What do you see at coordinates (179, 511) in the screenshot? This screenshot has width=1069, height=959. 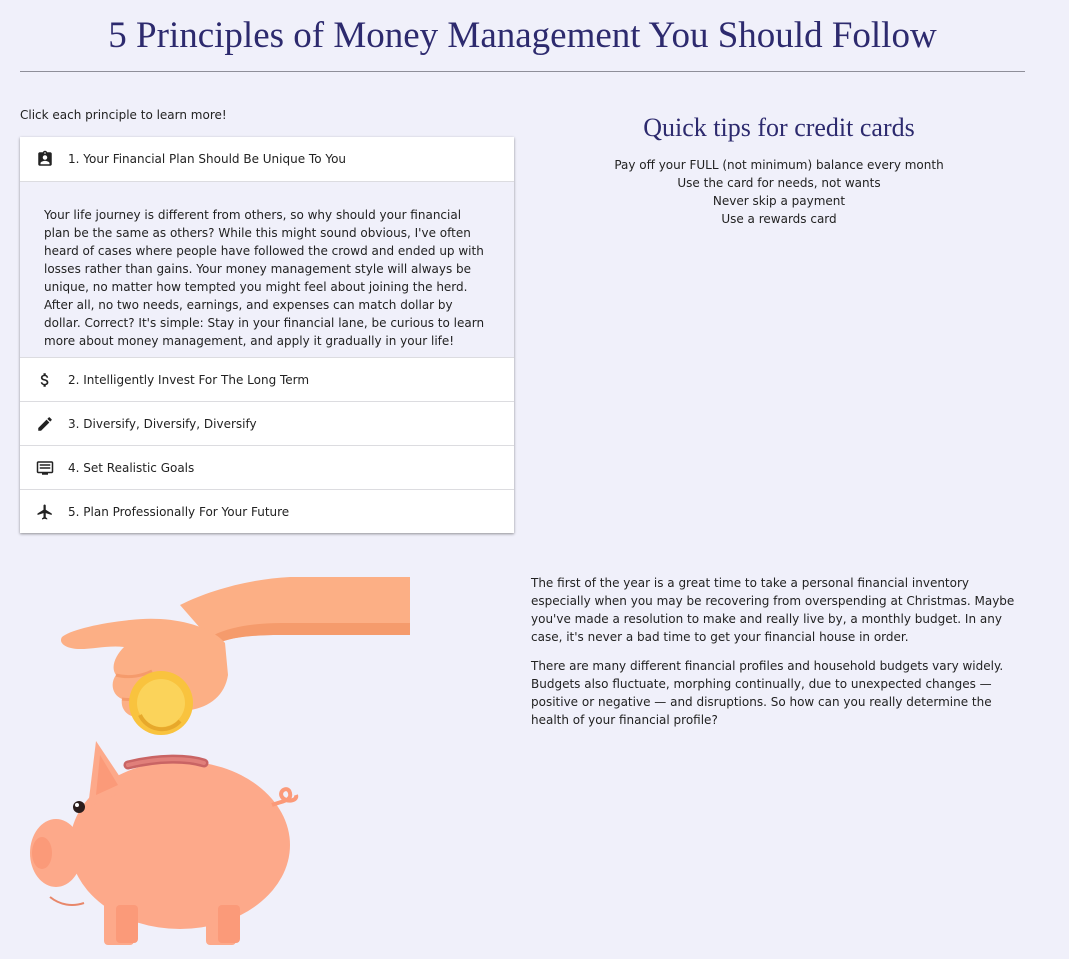 I see `principle-5-label: 5. Plan Professionally For Your Future` at bounding box center [179, 511].